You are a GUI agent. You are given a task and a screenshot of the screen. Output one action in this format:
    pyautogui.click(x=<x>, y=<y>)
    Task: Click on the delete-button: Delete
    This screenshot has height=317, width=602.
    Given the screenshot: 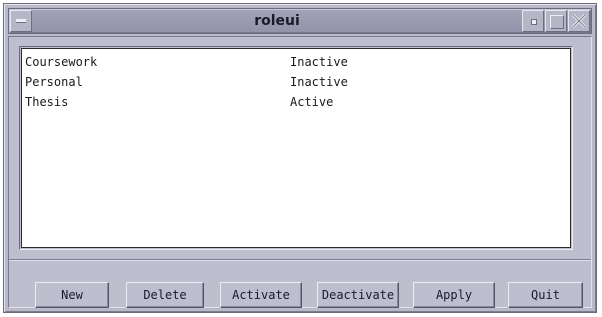 What is the action you would take?
    pyautogui.click(x=165, y=295)
    